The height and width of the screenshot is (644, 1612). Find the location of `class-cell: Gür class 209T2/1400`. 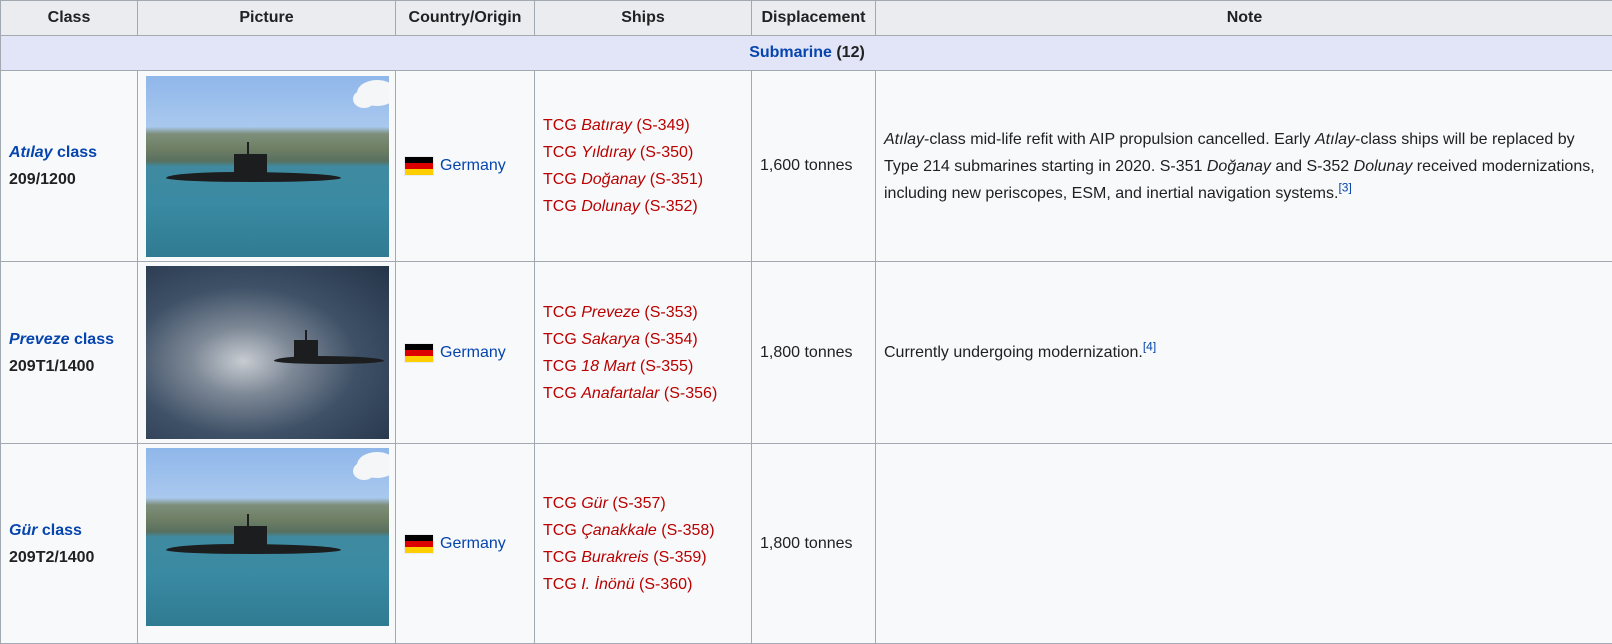

class-cell: Gür class 209T2/1400 is located at coordinates (69, 544).